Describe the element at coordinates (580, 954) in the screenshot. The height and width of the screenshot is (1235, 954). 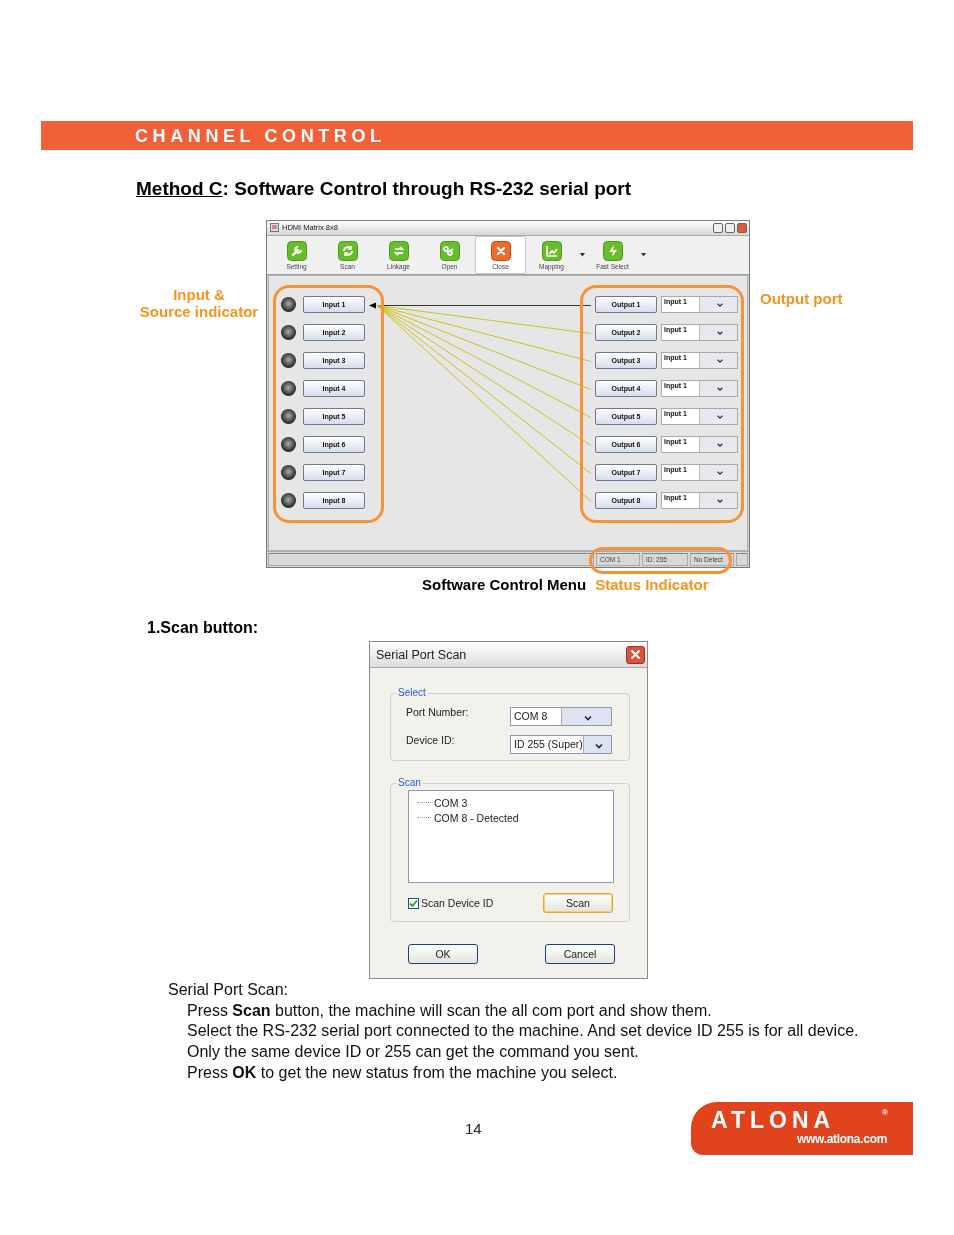
I see `cancel-button: Cancel` at that location.